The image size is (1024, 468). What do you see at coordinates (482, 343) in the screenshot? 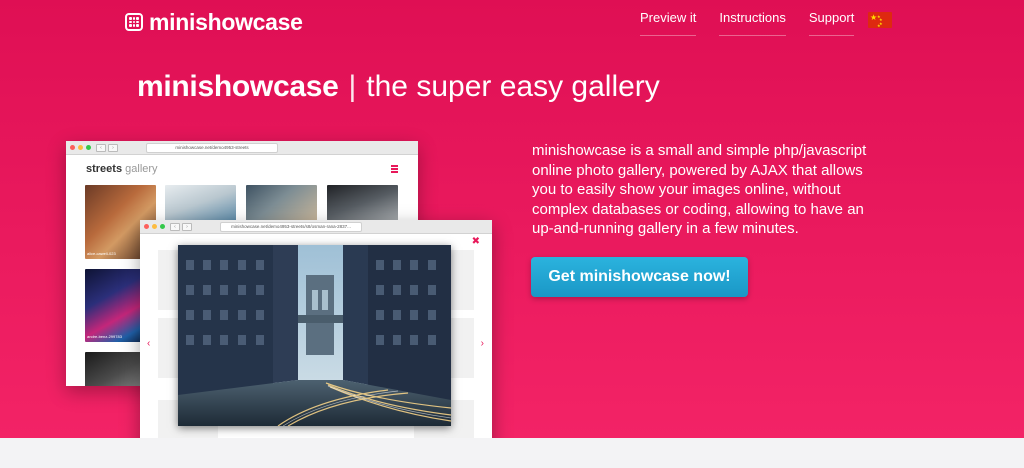
I see `next-arrow-icon: ›` at bounding box center [482, 343].